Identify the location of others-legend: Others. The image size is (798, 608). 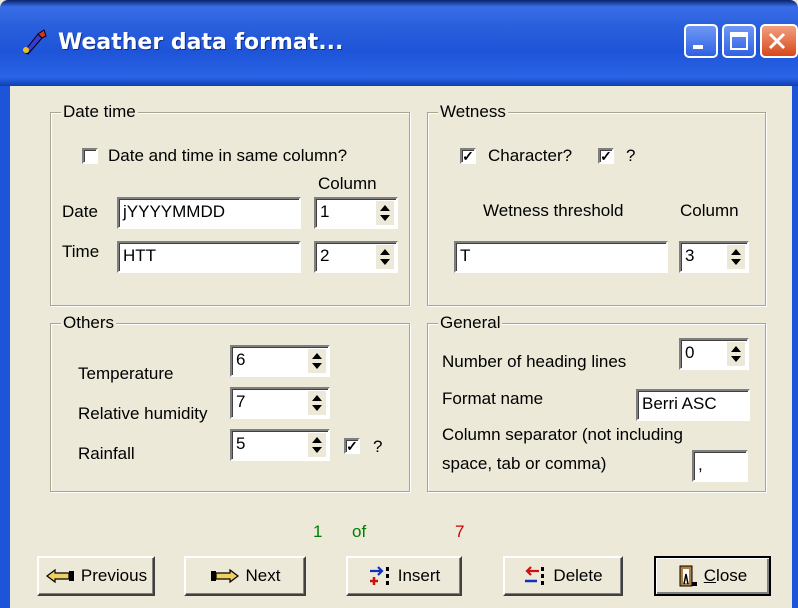
(89, 323).